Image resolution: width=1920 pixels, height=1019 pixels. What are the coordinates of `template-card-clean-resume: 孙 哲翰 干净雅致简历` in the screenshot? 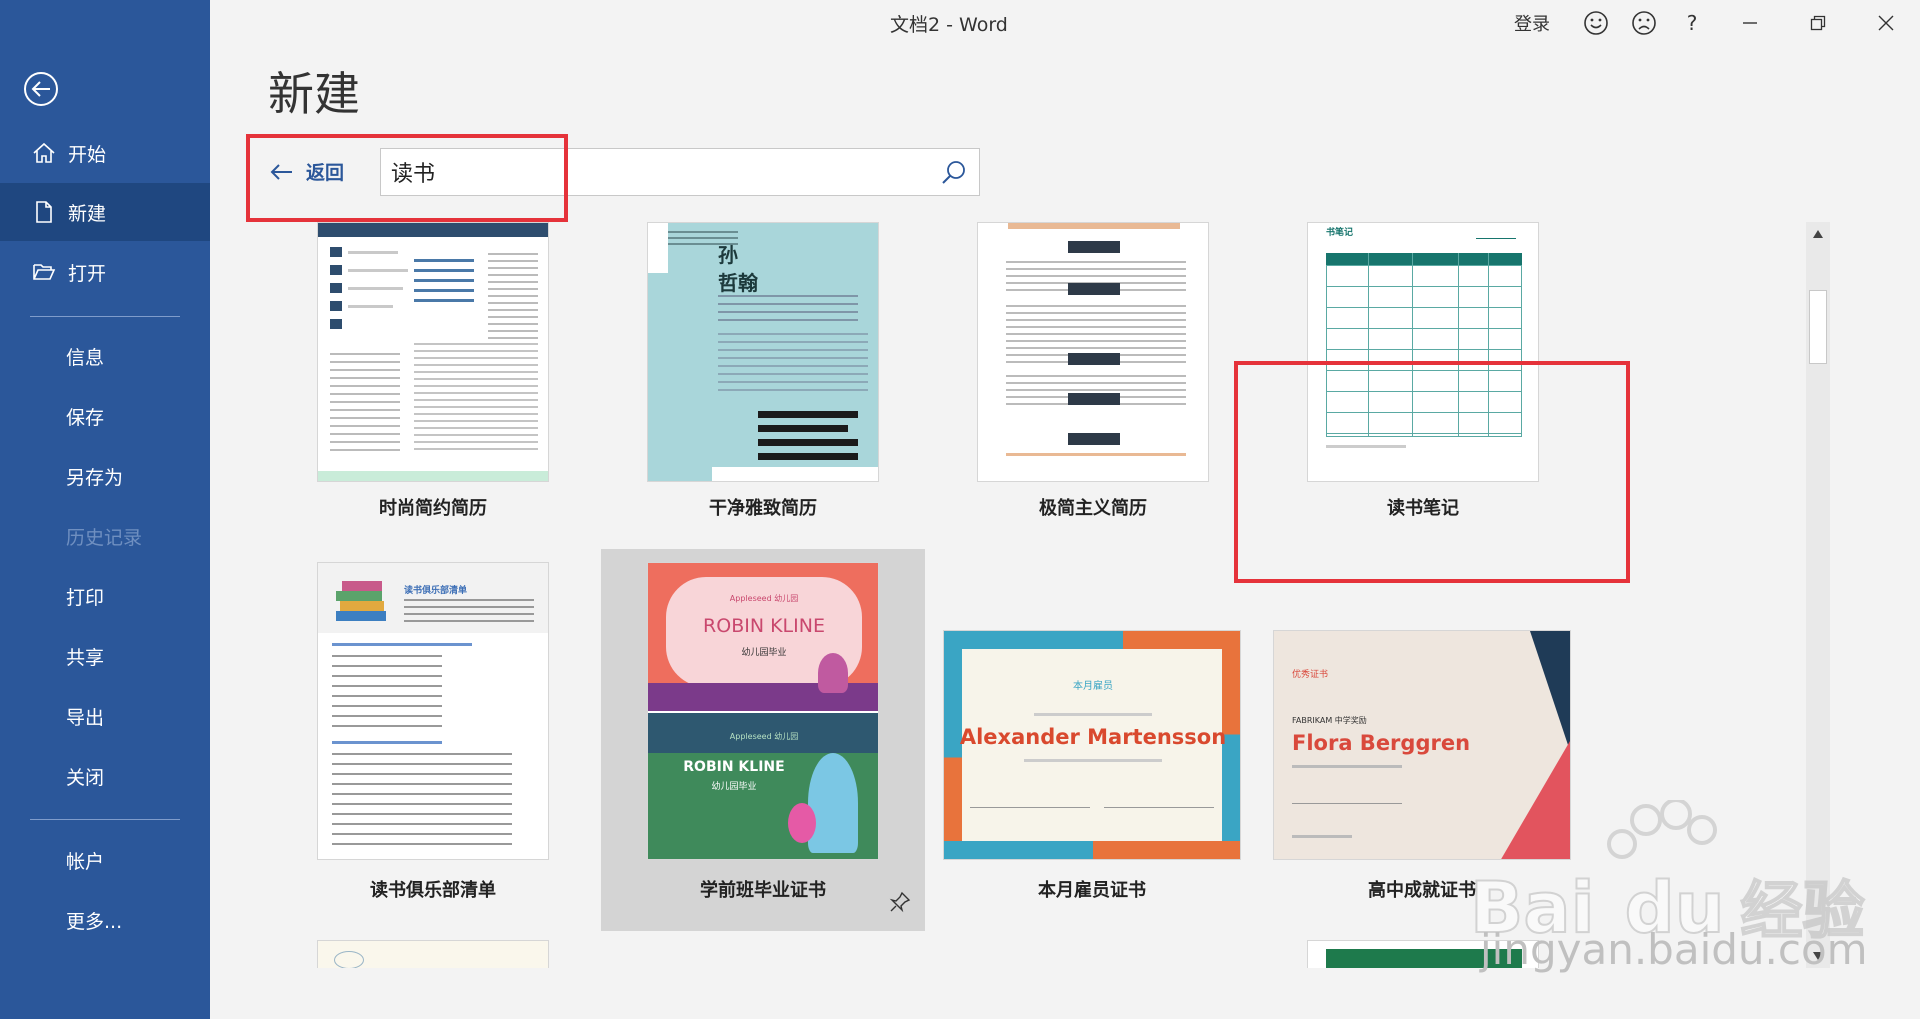 It's located at (758, 372).